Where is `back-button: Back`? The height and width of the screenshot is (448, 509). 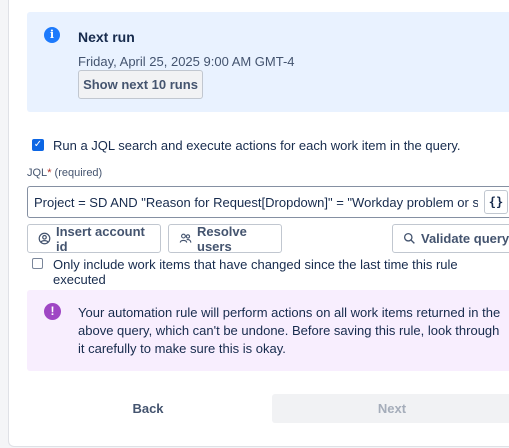
back-button: Back is located at coordinates (148, 409).